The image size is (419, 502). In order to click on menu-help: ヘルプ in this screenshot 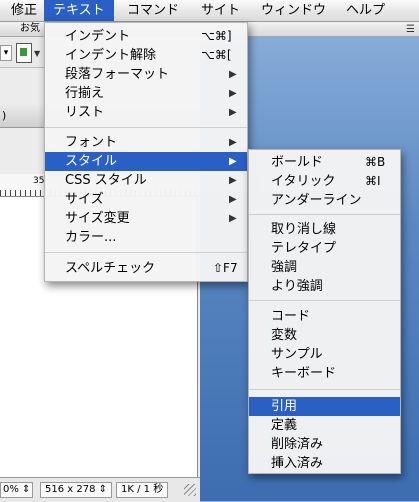, I will do `click(365, 10)`.